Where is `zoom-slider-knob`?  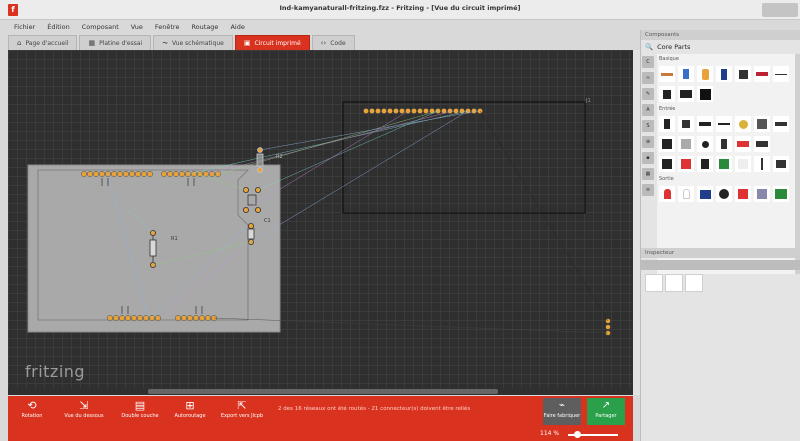 zoom-slider-knob is located at coordinates (577, 434).